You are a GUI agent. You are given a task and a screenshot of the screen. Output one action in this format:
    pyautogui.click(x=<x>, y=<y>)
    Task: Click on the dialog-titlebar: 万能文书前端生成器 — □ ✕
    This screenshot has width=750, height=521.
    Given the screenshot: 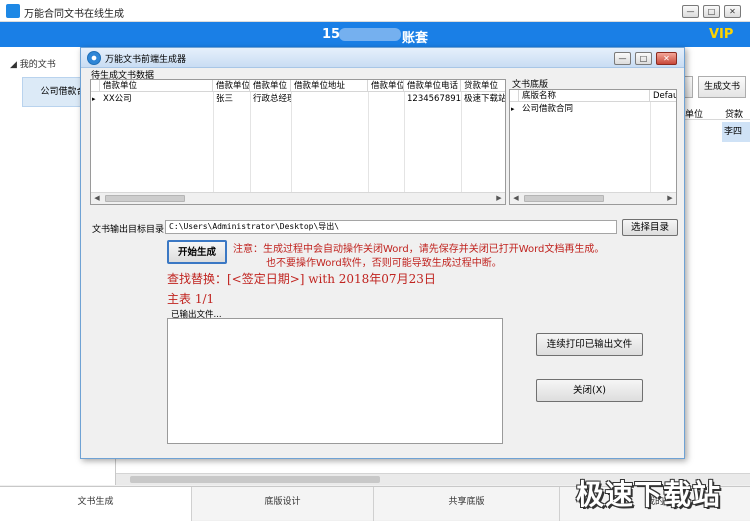 What is the action you would take?
    pyautogui.click(x=382, y=58)
    